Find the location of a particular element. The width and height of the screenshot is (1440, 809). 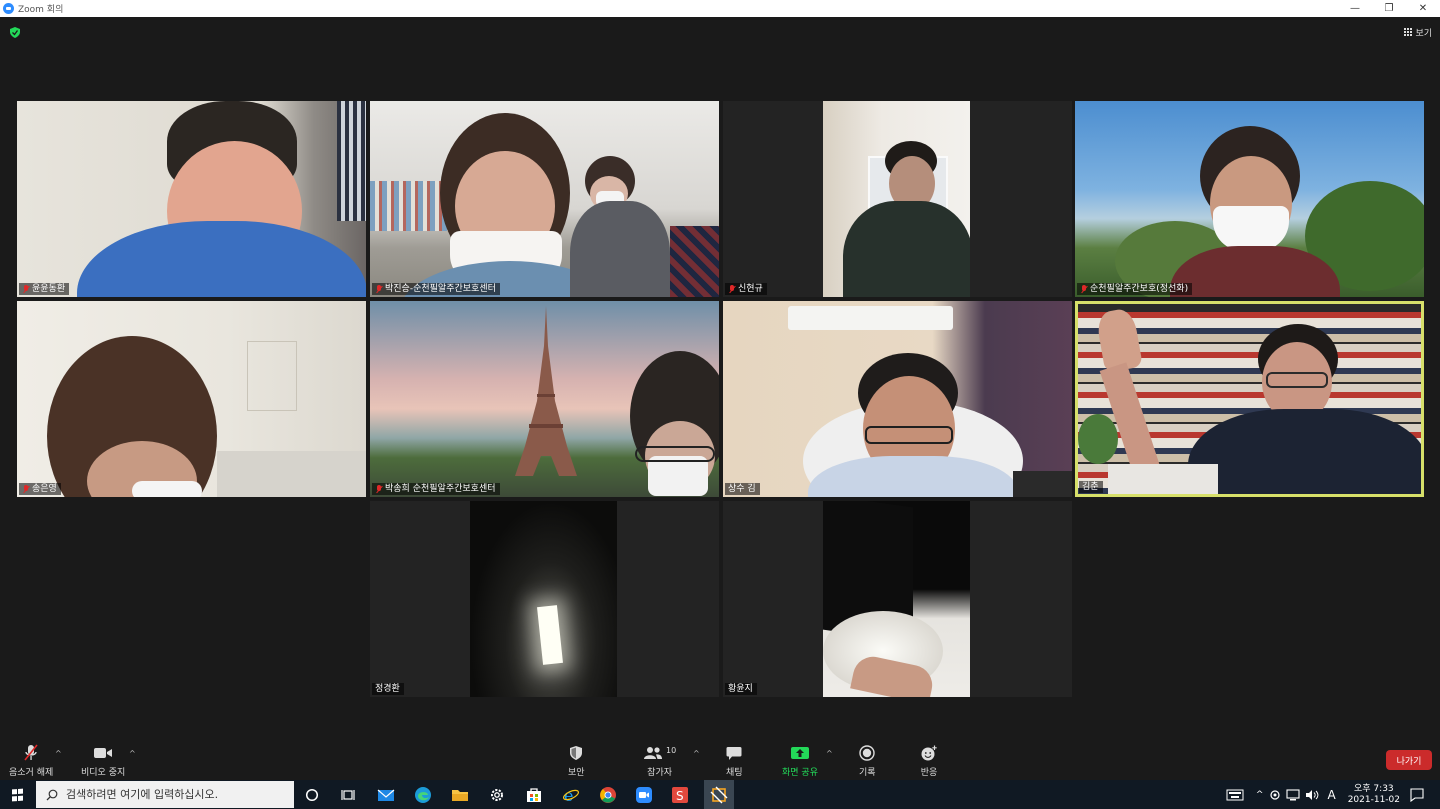

internet-explorer-icon: e is located at coordinates (571, 795).